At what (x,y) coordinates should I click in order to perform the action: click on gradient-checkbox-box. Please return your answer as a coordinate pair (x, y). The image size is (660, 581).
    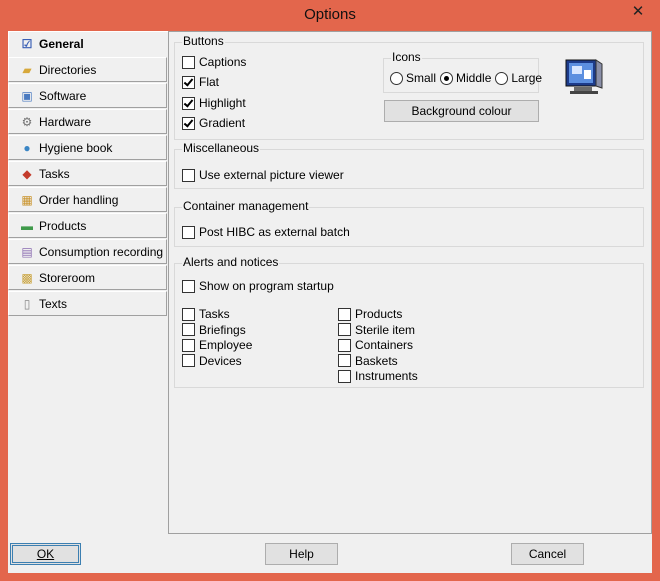
    Looking at the image, I should click on (188, 123).